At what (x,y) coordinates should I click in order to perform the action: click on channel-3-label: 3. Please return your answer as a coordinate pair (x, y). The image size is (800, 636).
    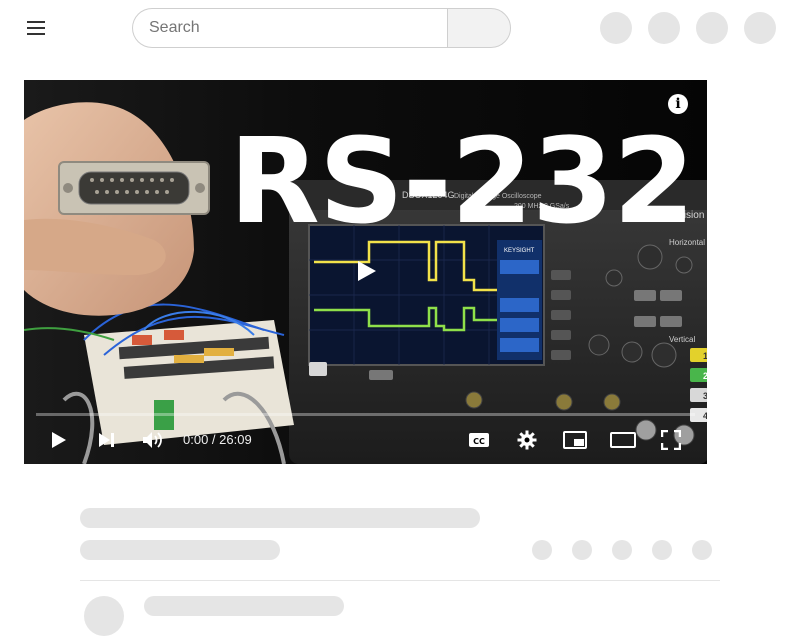
    Looking at the image, I should click on (705, 396).